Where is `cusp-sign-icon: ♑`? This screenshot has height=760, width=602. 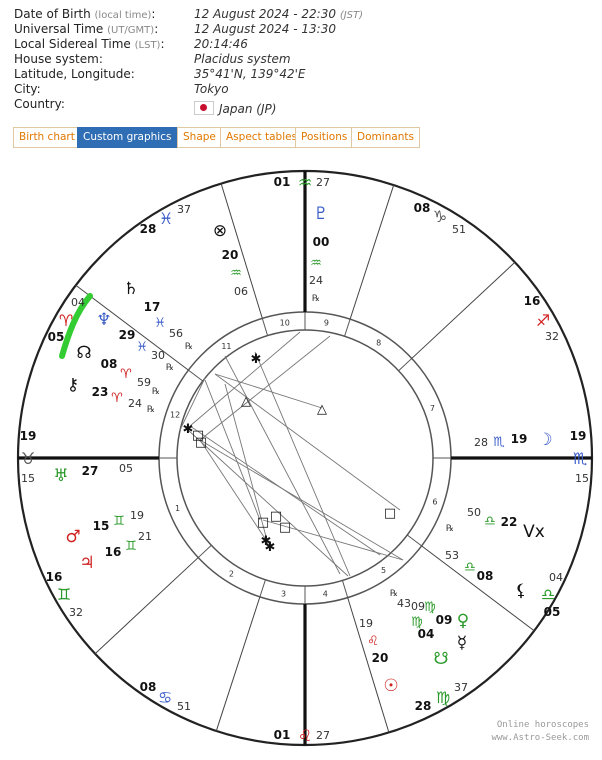 cusp-sign-icon: ♑ is located at coordinates (440, 216).